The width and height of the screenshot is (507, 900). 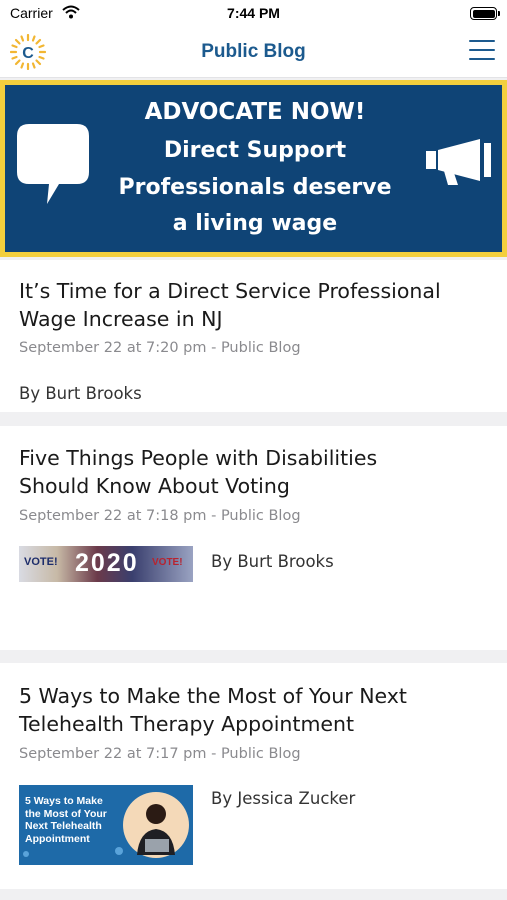 I want to click on menu-button, so click(x=482, y=51).